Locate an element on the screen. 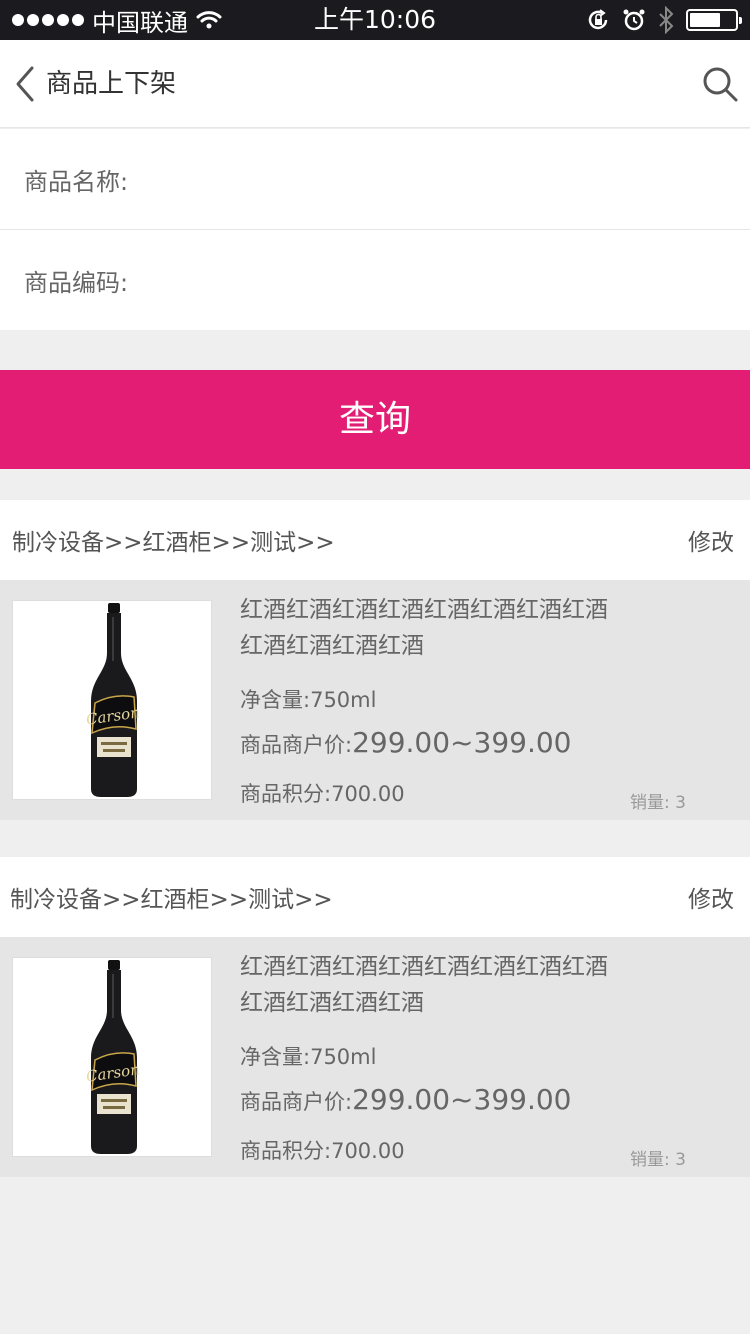  bluetooth-icon is located at coordinates (666, 20).